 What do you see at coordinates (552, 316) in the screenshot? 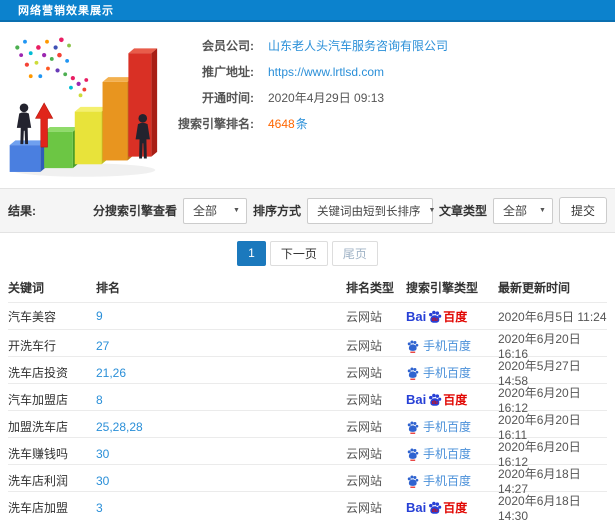
I see `updated-cell: 2020年6月5日 11:24` at bounding box center [552, 316].